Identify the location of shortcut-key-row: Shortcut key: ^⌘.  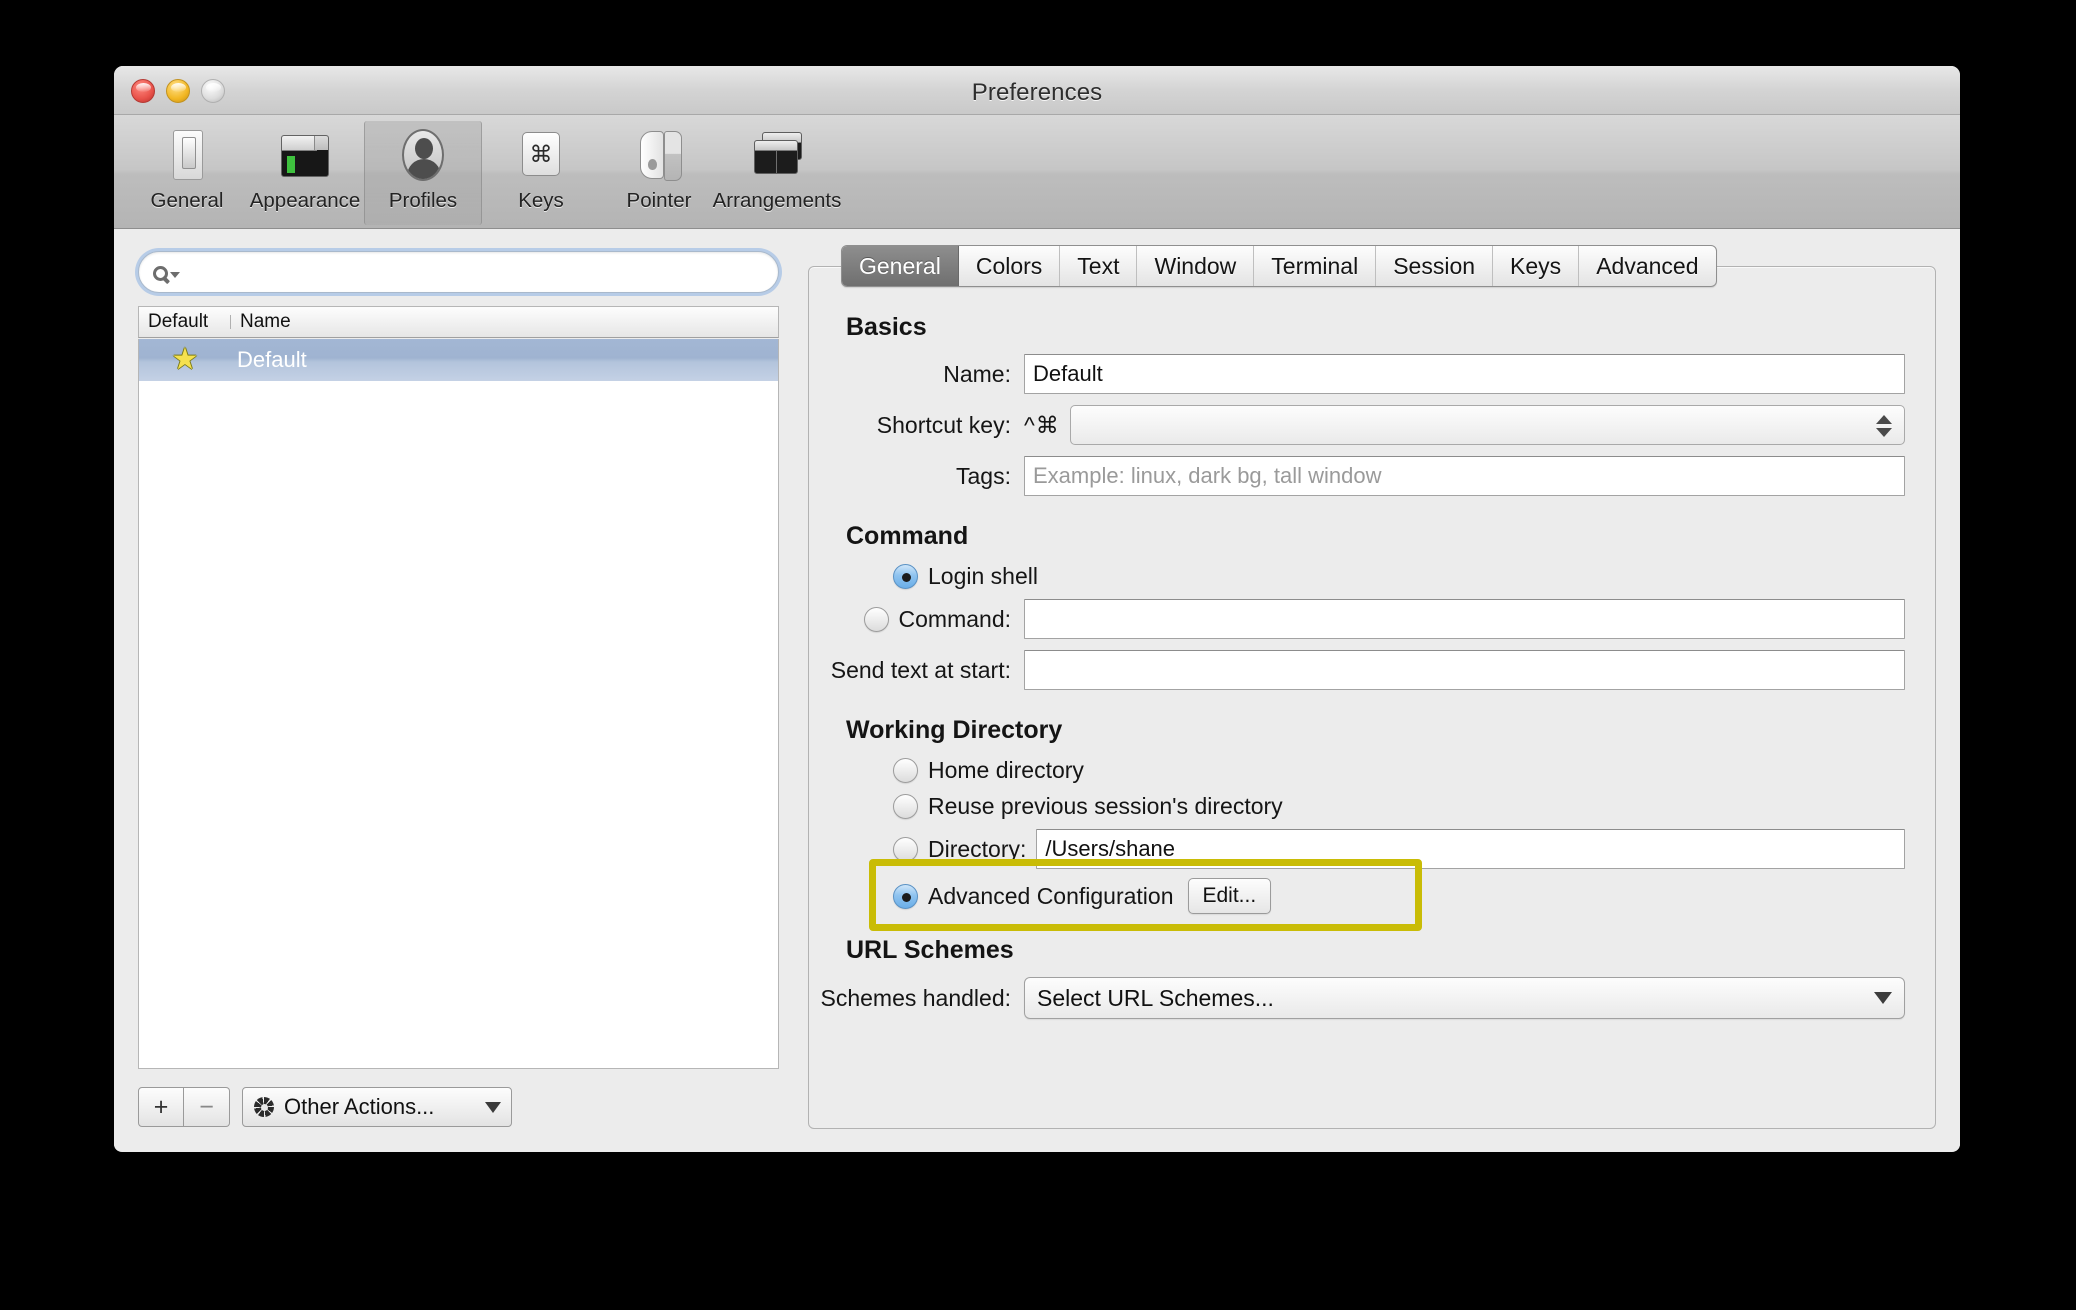
(1362, 425).